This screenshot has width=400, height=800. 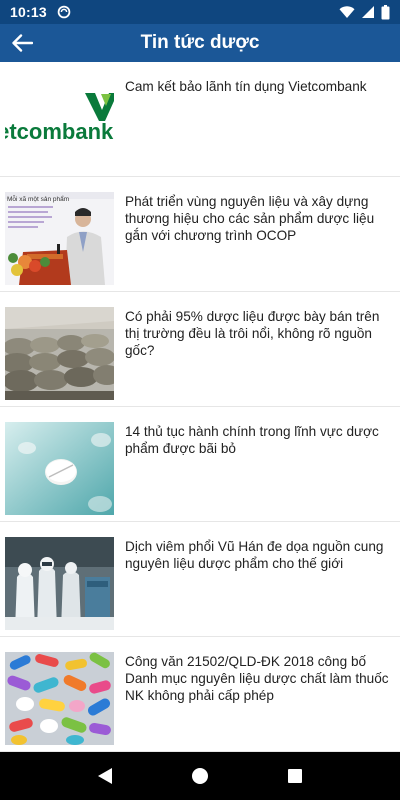 I want to click on svg-text: ietcombank, so click(x=59, y=131).